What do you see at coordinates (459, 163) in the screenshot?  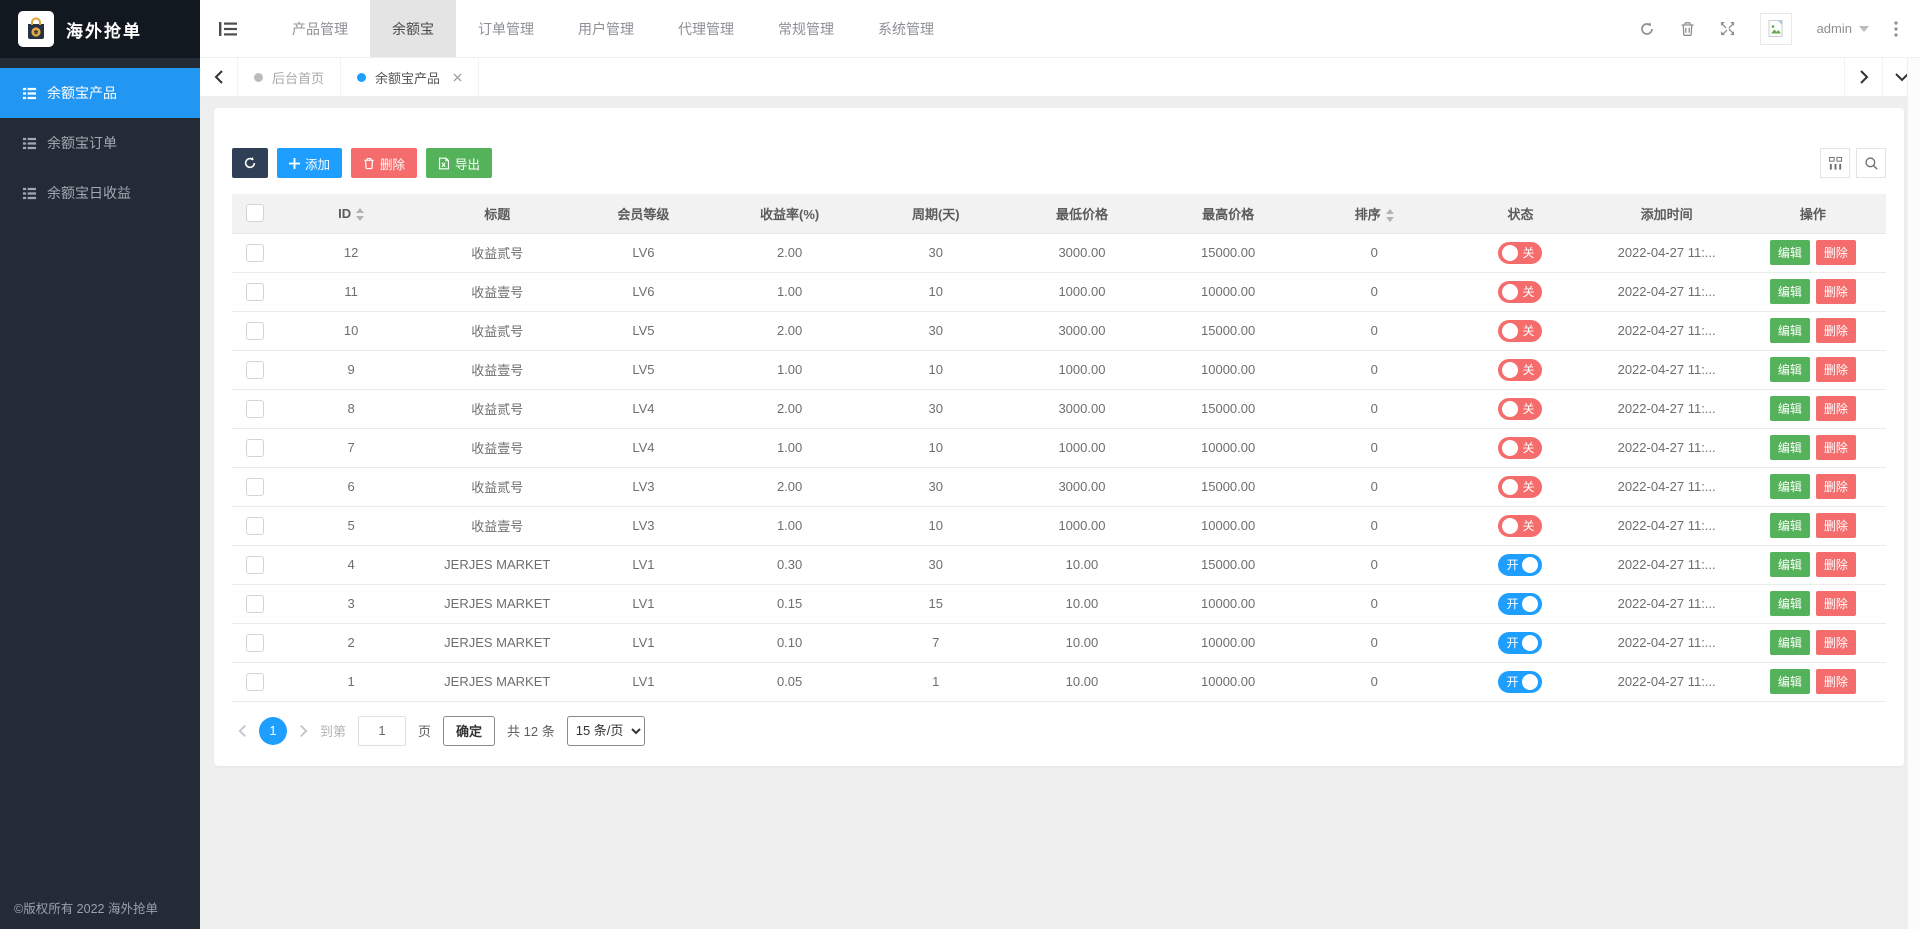 I see `export-button: 导出` at bounding box center [459, 163].